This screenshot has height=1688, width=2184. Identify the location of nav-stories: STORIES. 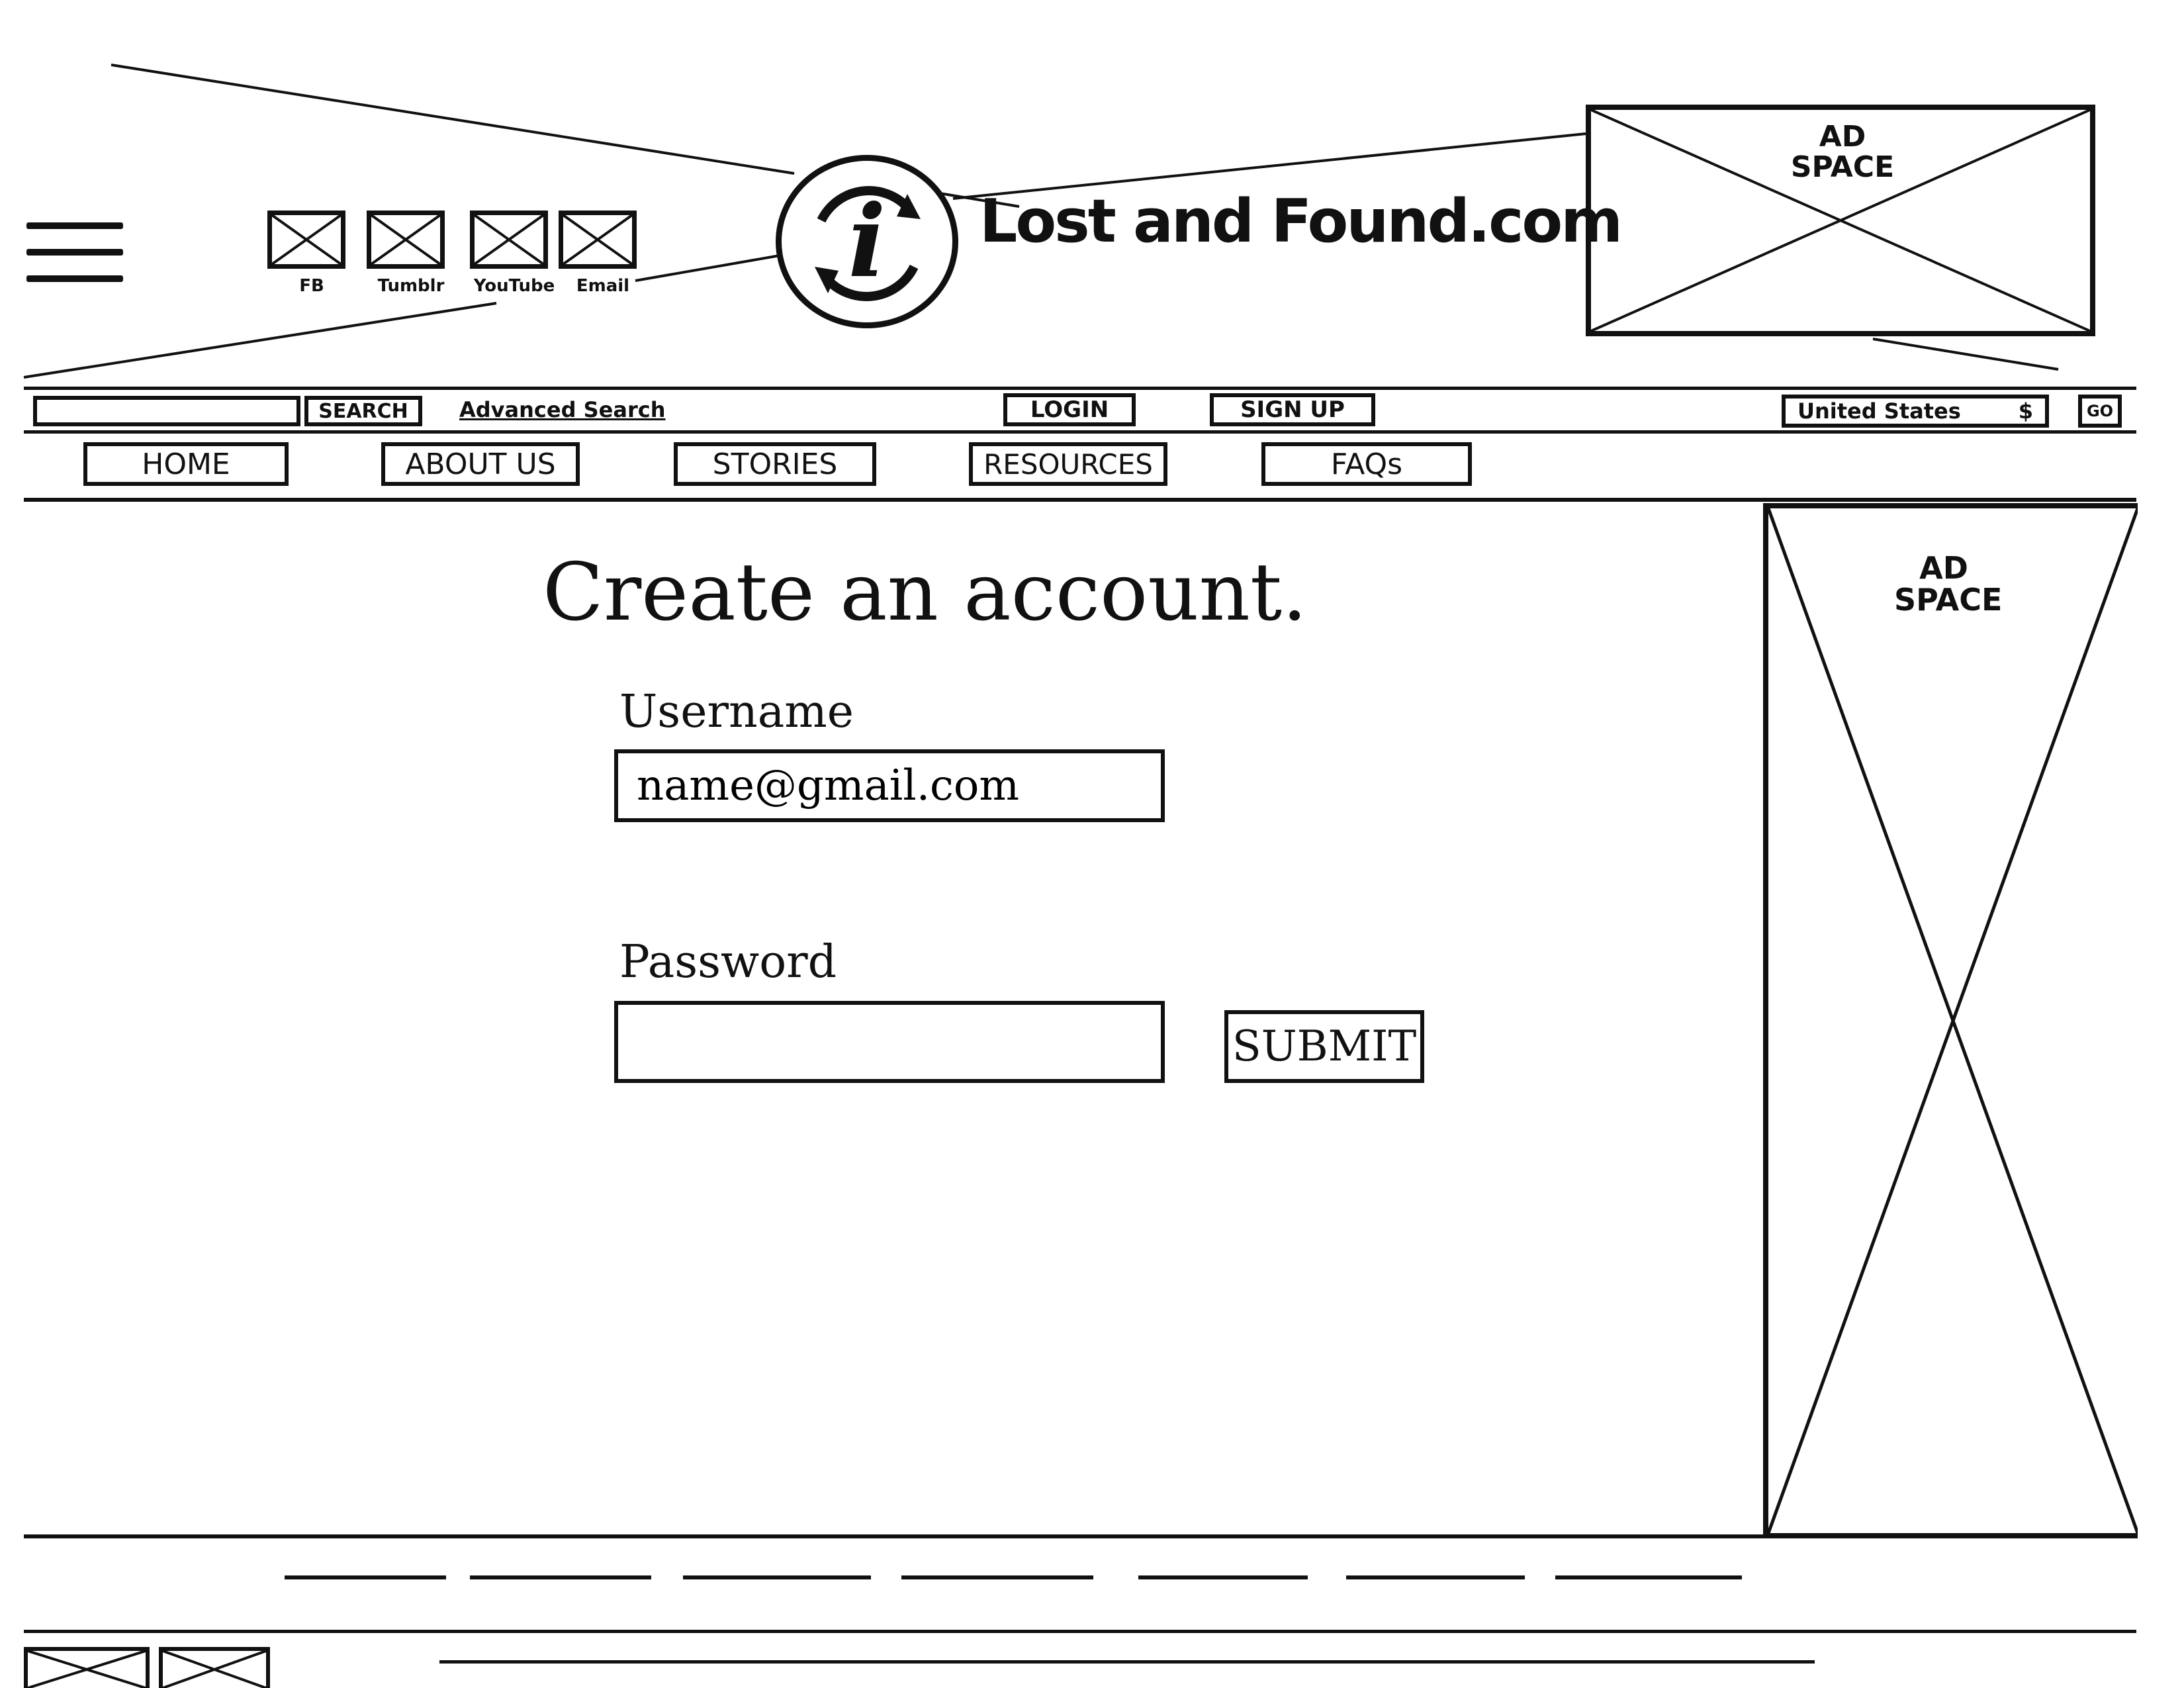
(775, 464).